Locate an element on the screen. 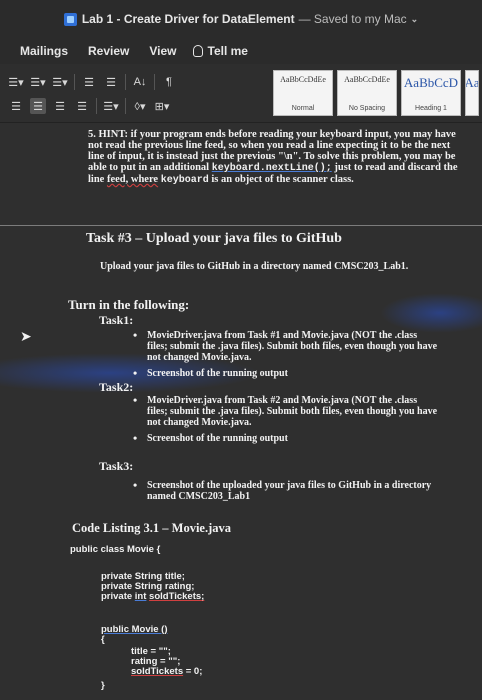 Image resolution: width=482 pixels, height=700 pixels. code-assign-sold-tickets: soldTickets = 0; is located at coordinates (166, 672).